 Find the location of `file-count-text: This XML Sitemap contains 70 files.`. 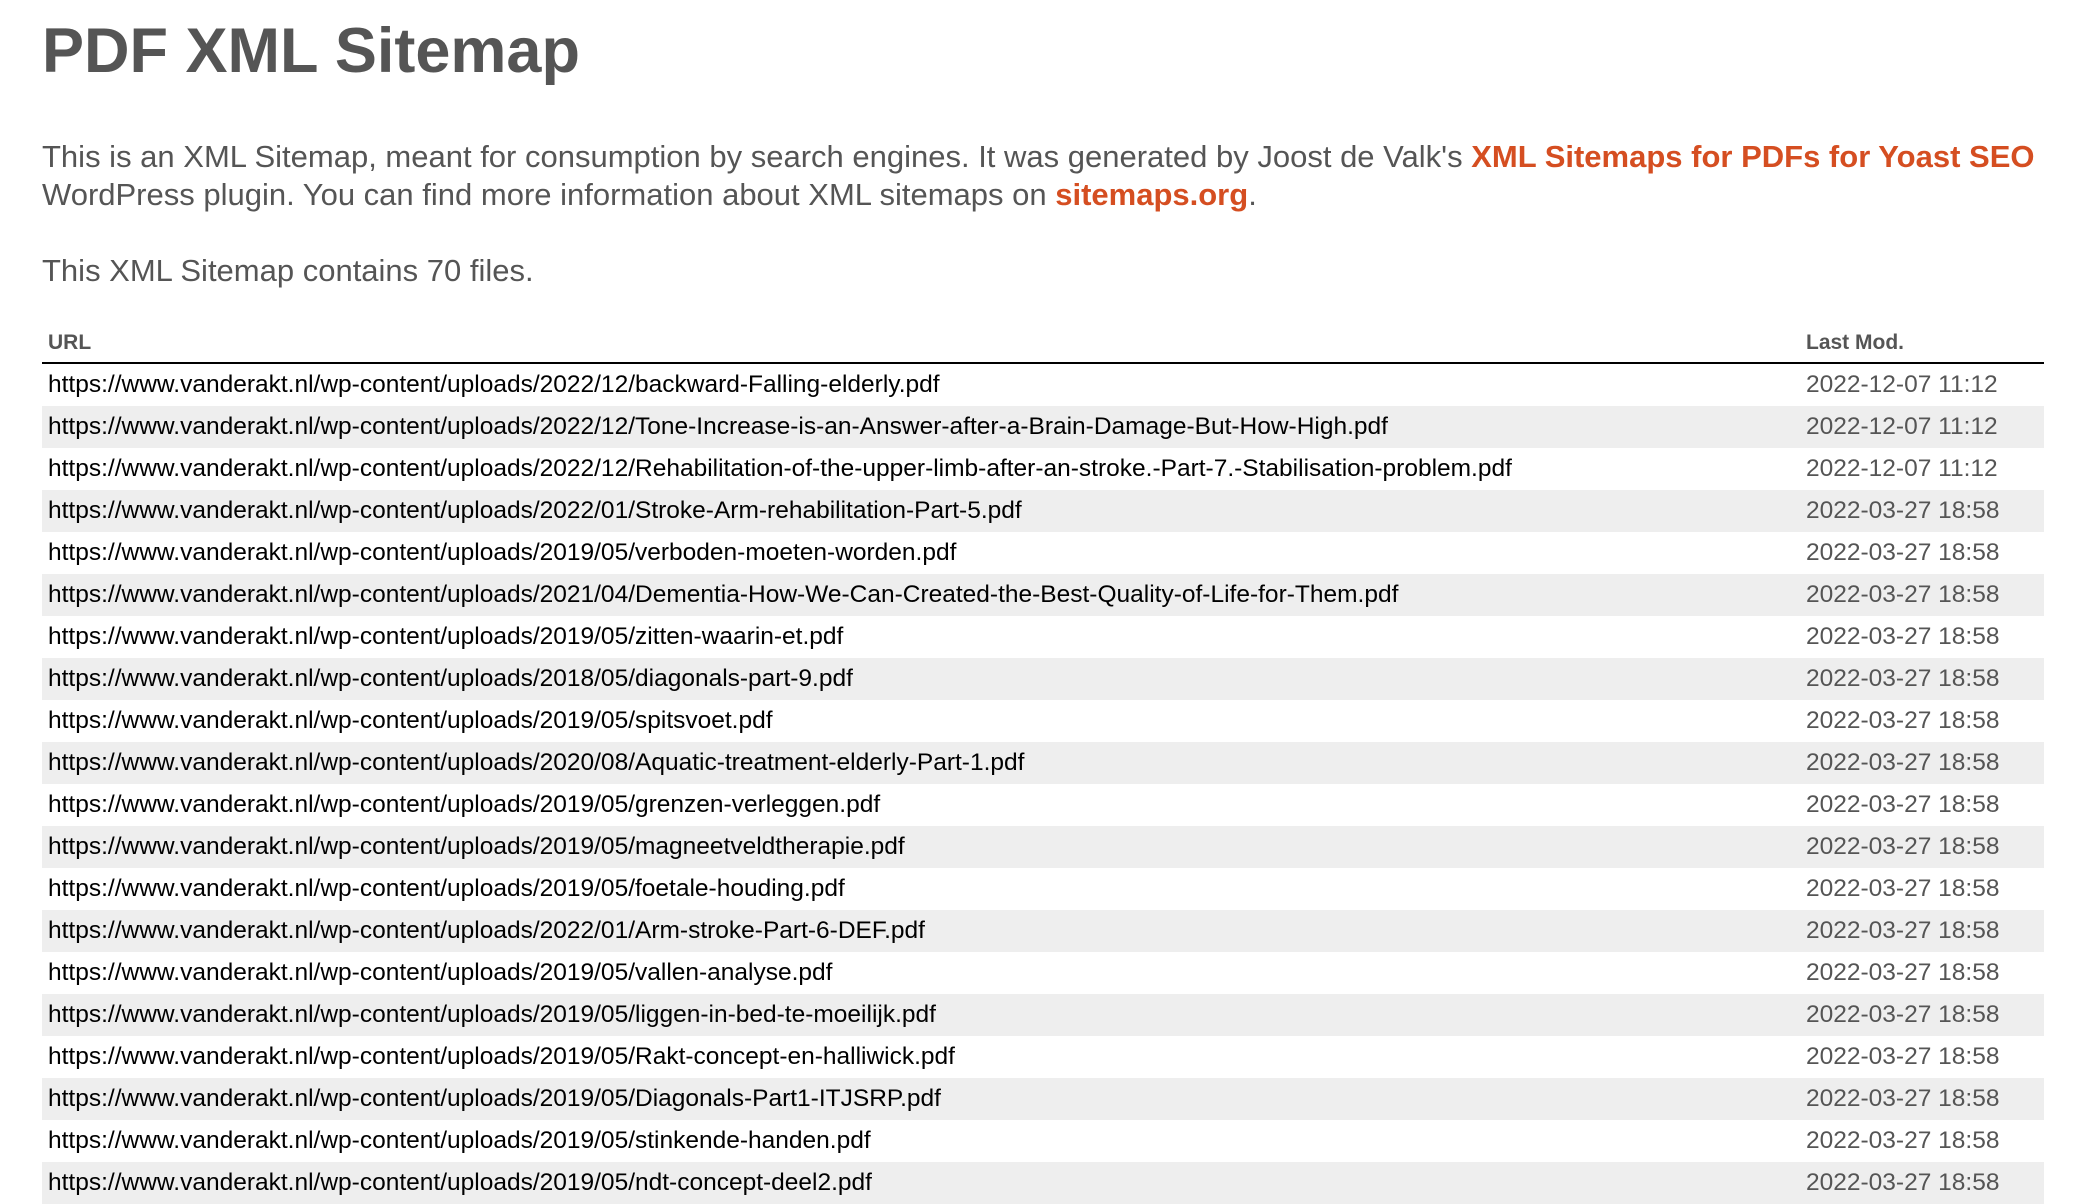

file-count-text: This XML Sitemap contains 70 files. is located at coordinates (288, 270).